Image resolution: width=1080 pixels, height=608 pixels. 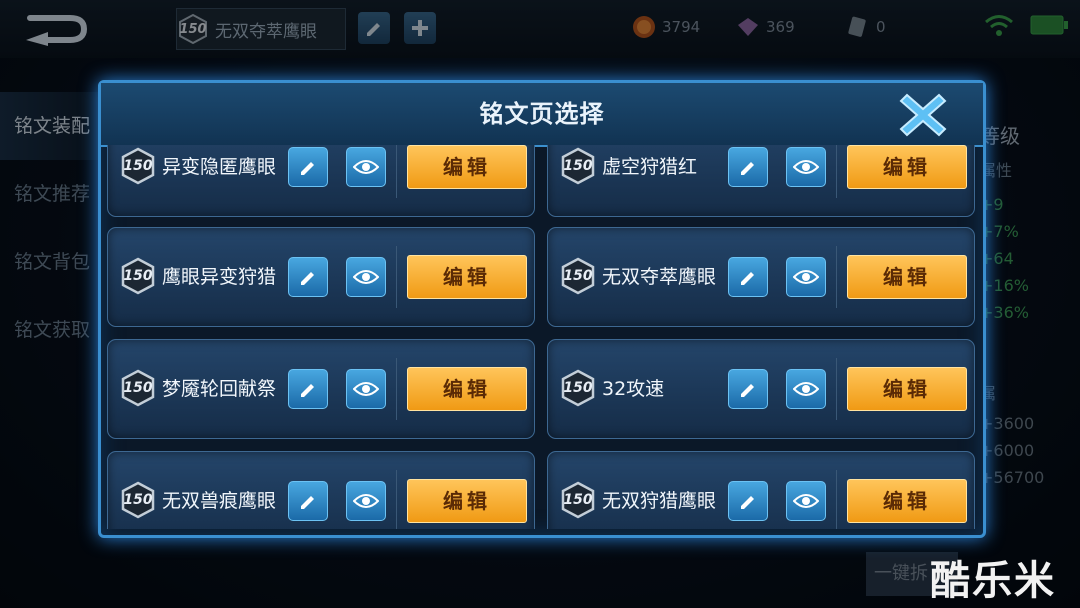 I want to click on rune-page-card: 150 鹰眼异变狩猎 编辑, so click(x=321, y=277).